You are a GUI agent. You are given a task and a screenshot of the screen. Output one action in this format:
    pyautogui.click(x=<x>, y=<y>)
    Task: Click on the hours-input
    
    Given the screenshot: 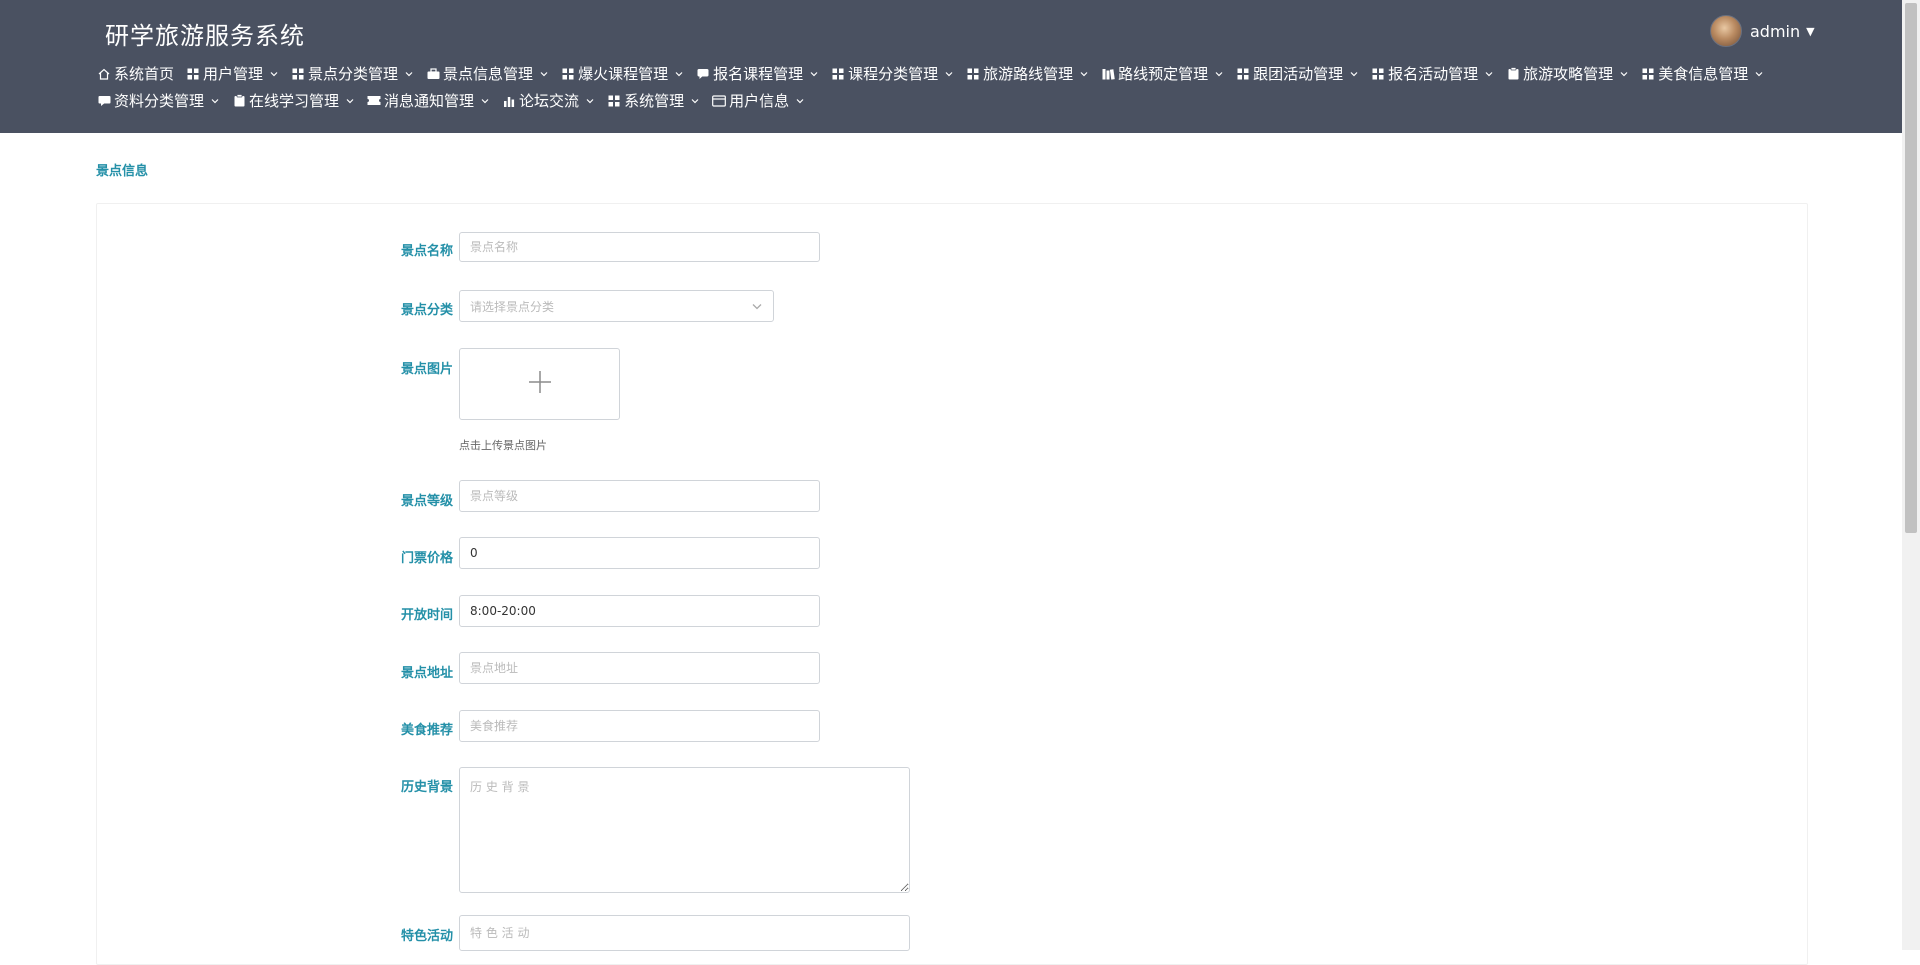 What is the action you would take?
    pyautogui.click(x=639, y=611)
    